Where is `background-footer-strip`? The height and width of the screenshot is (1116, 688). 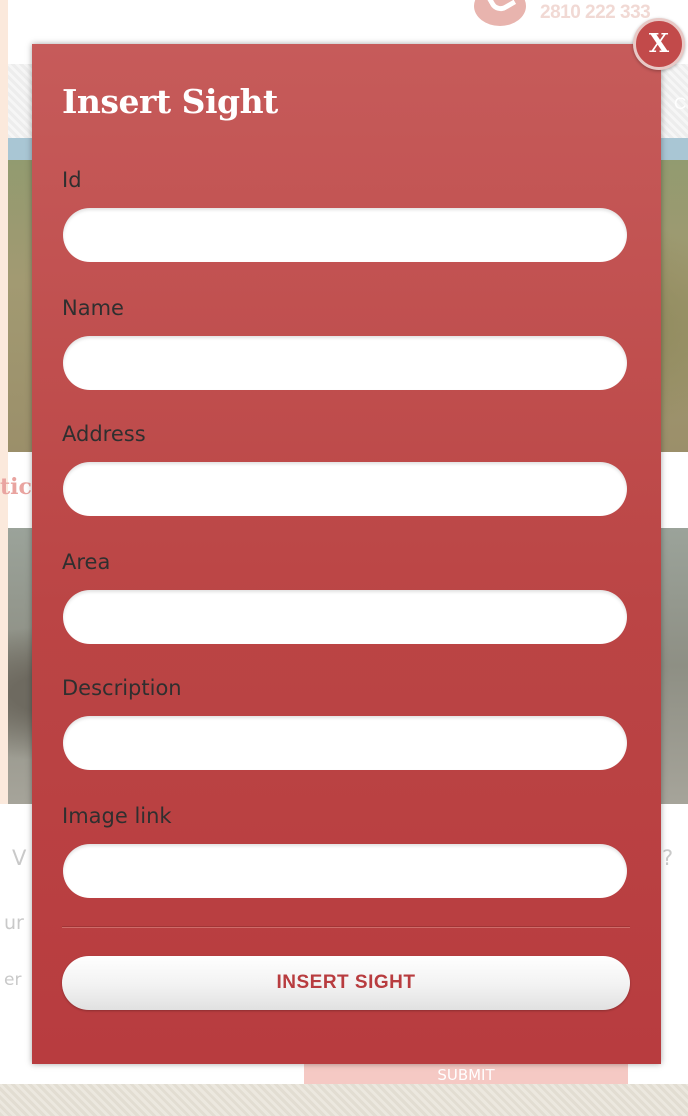
background-footer-strip is located at coordinates (344, 1100).